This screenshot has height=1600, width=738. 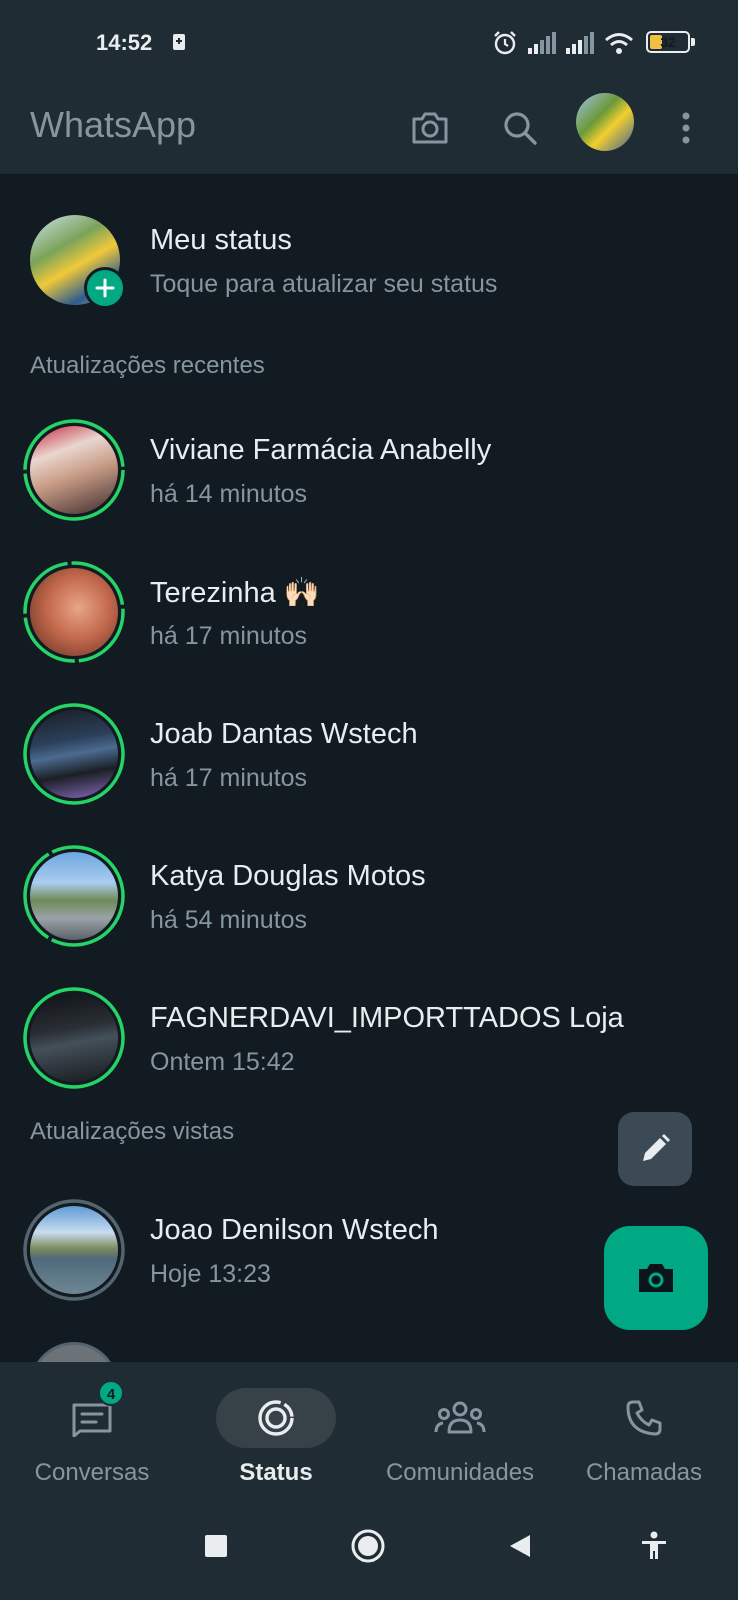 I want to click on back-triangle-icon, so click(x=520, y=1546).